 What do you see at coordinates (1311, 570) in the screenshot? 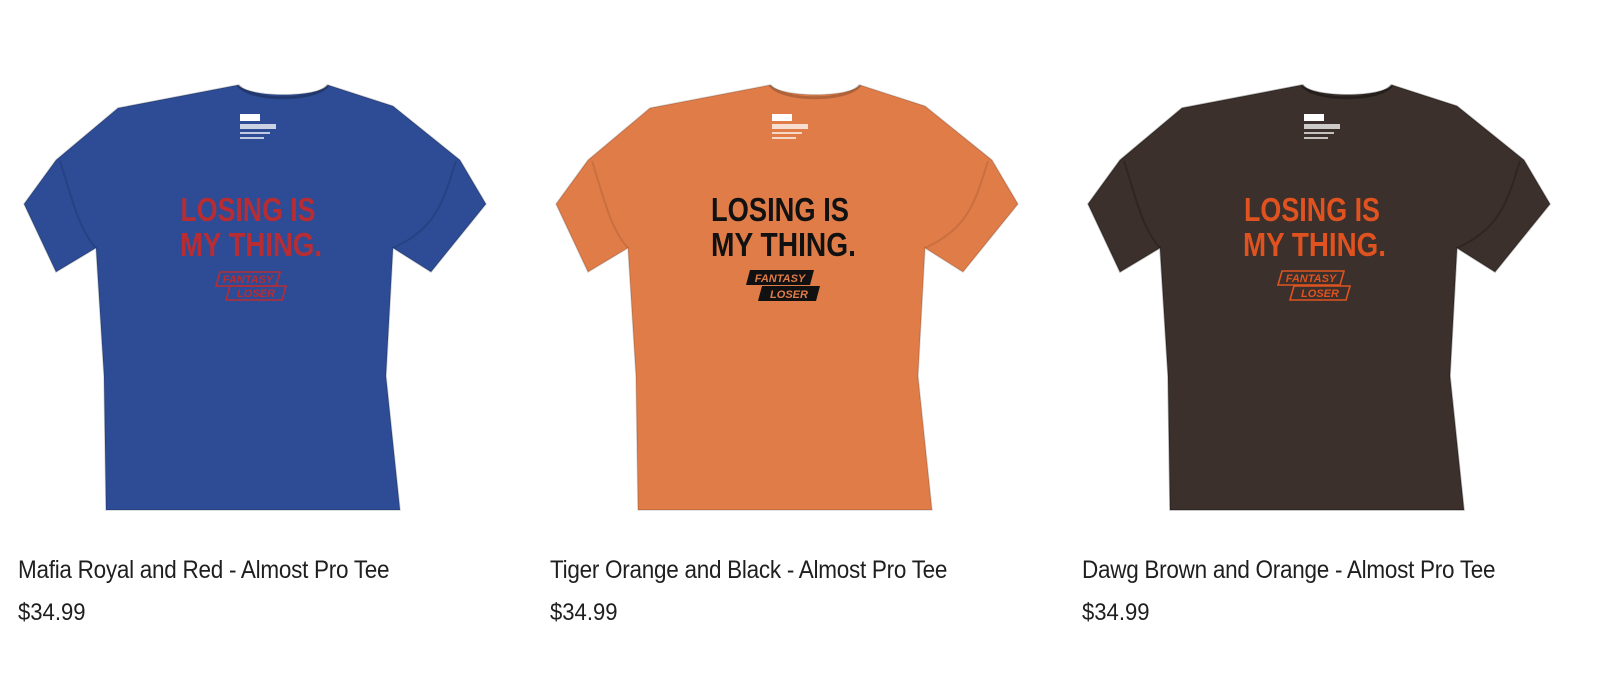
I see `product-title: Dawg Brown and Orange - Almost Pro Tee` at bounding box center [1311, 570].